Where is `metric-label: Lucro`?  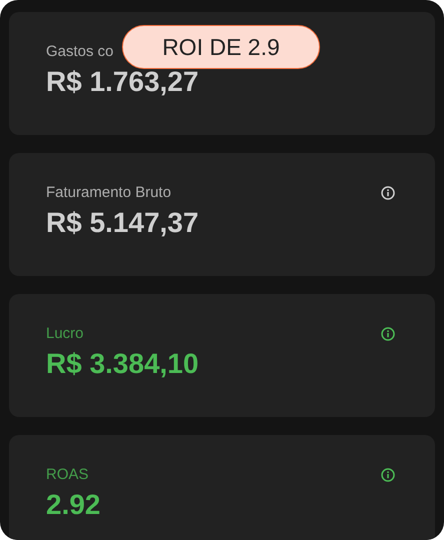 metric-label: Lucro is located at coordinates (65, 334).